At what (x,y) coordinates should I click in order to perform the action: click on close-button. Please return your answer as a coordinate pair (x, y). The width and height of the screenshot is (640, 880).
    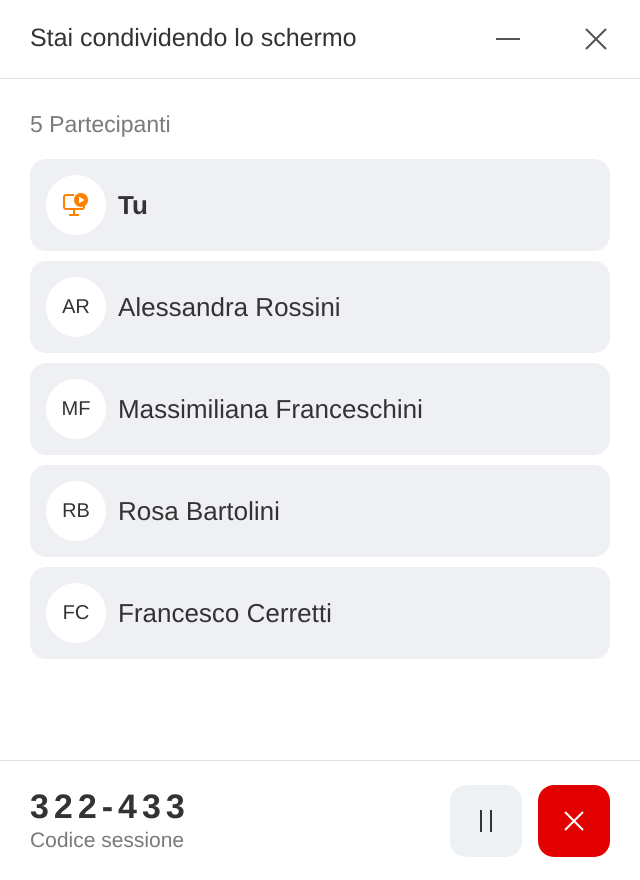
    Looking at the image, I should click on (596, 39).